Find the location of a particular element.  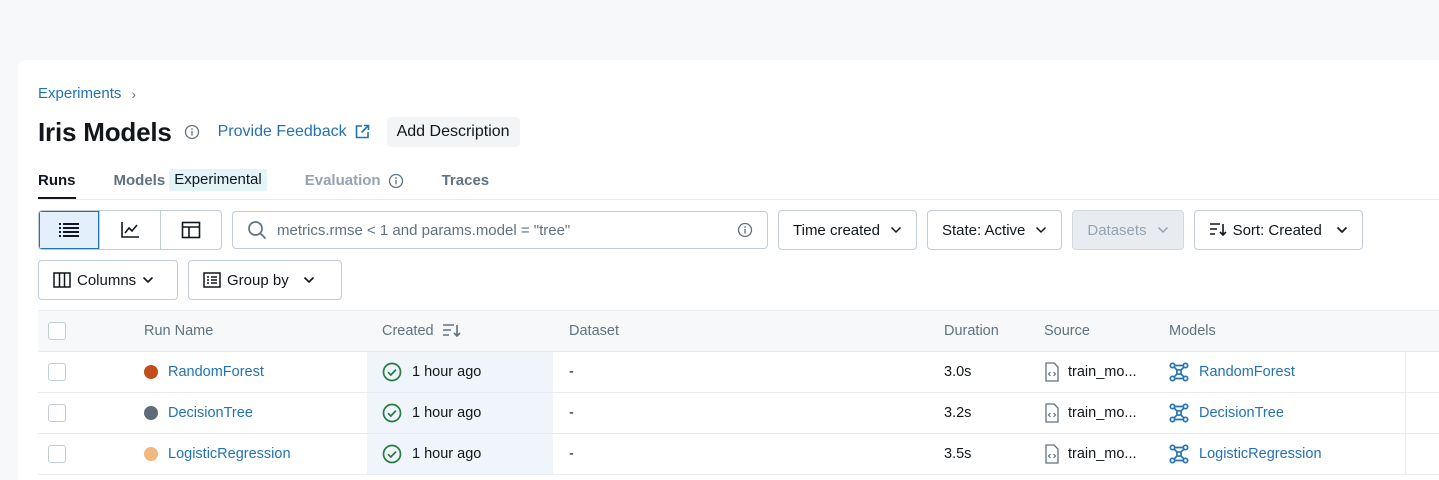

time-created-label: Time created is located at coordinates (836, 230).